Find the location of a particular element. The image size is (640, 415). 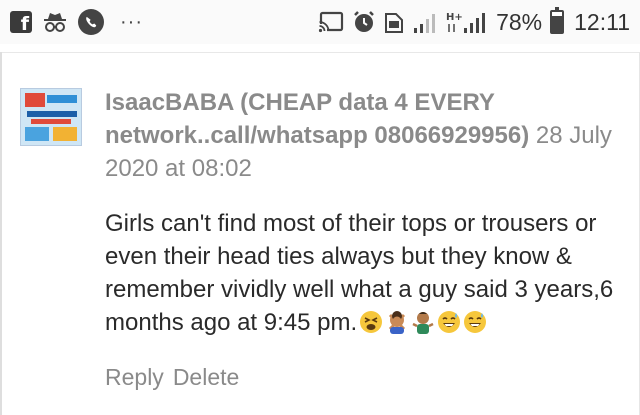

battery-icon is located at coordinates (557, 20).